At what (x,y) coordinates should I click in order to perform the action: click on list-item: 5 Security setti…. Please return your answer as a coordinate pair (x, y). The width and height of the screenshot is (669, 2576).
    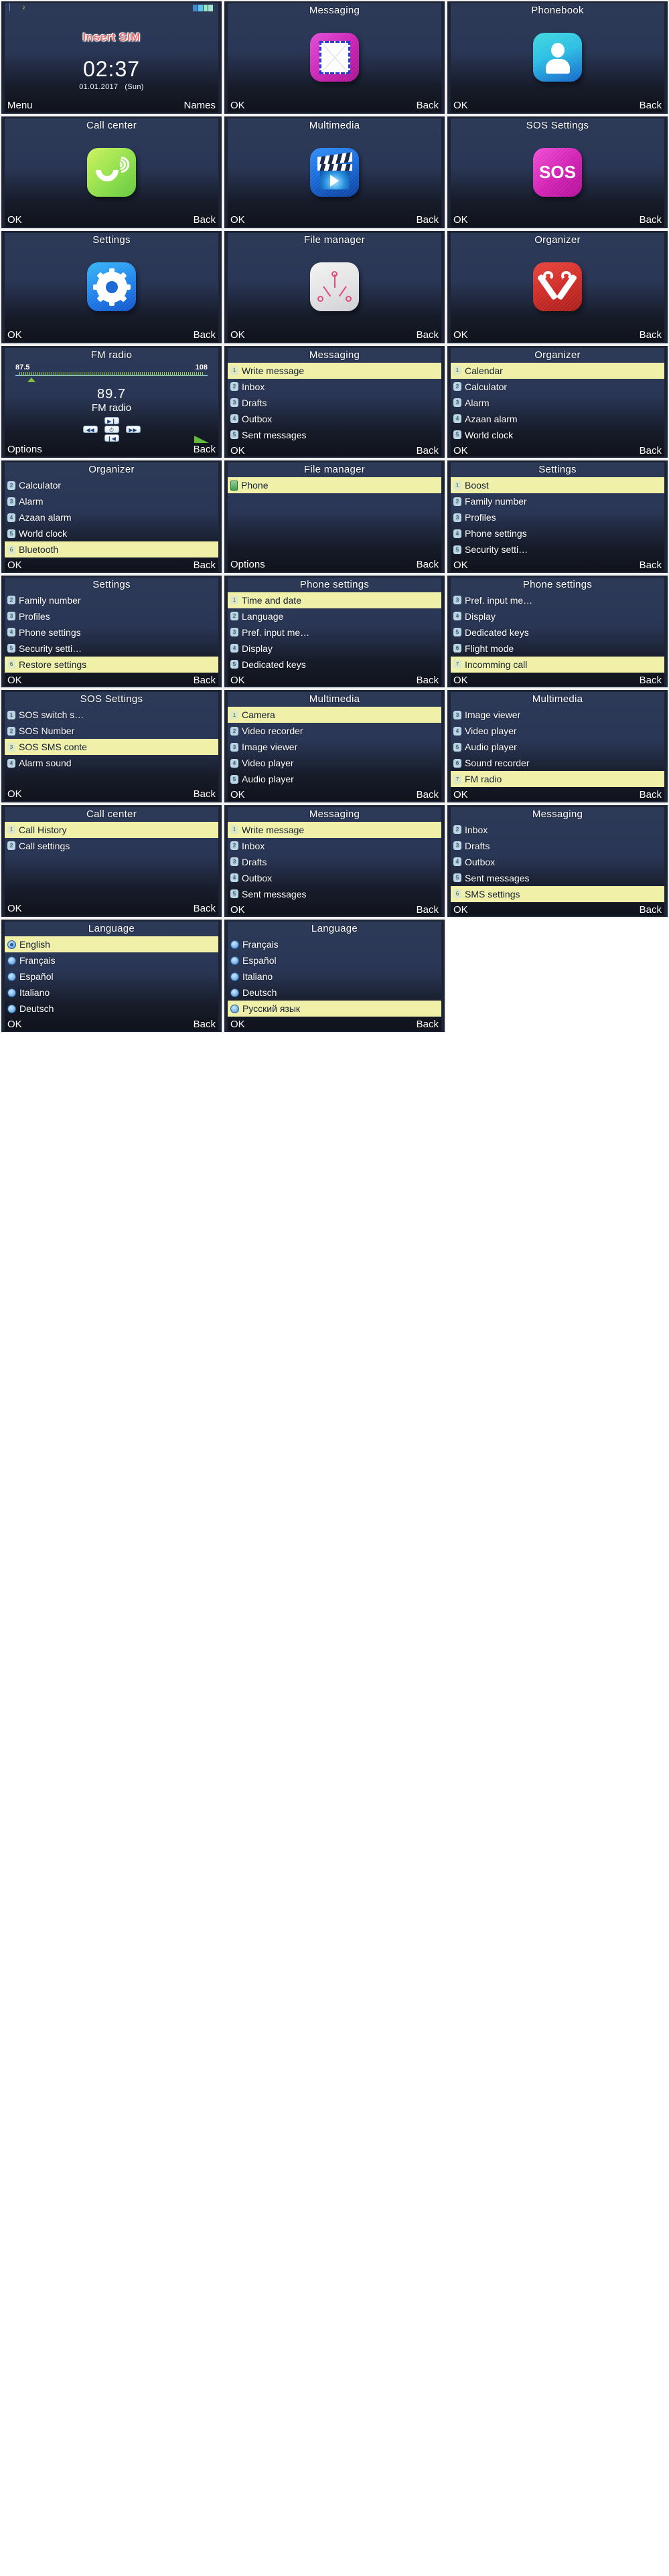
    Looking at the image, I should click on (111, 648).